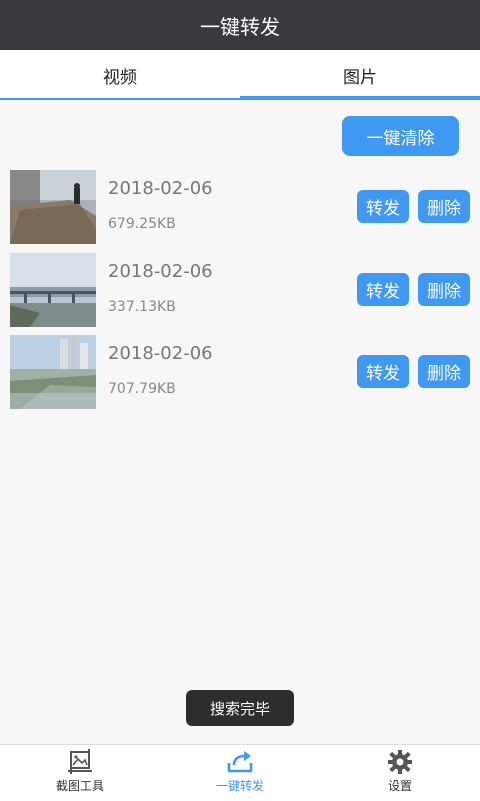 The image size is (480, 801). I want to click on tab-image: 图片, so click(360, 75).